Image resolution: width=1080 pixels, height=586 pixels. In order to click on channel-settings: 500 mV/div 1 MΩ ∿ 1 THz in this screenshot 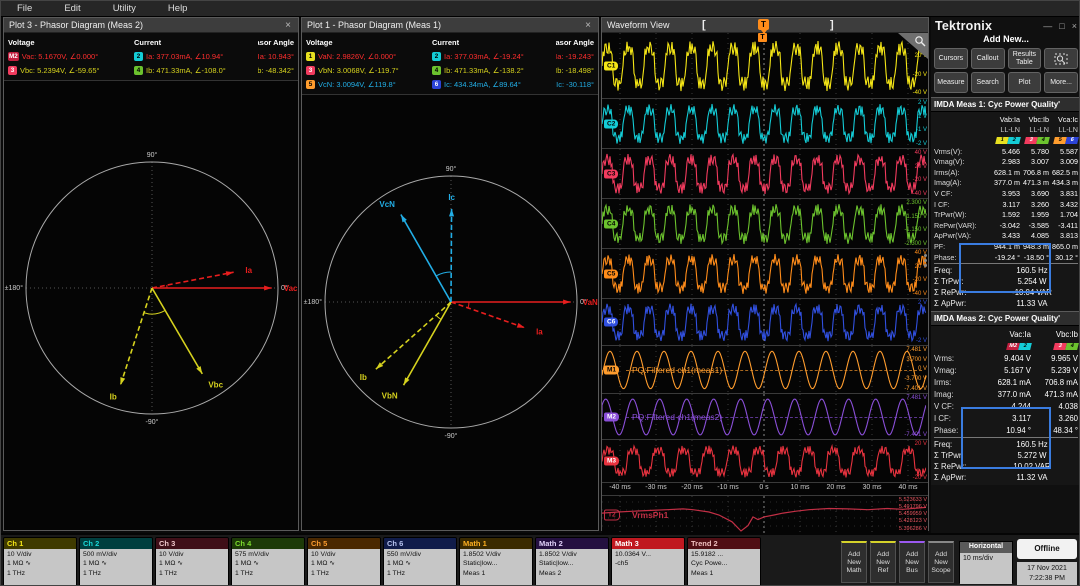, I will do `click(116, 567)`.